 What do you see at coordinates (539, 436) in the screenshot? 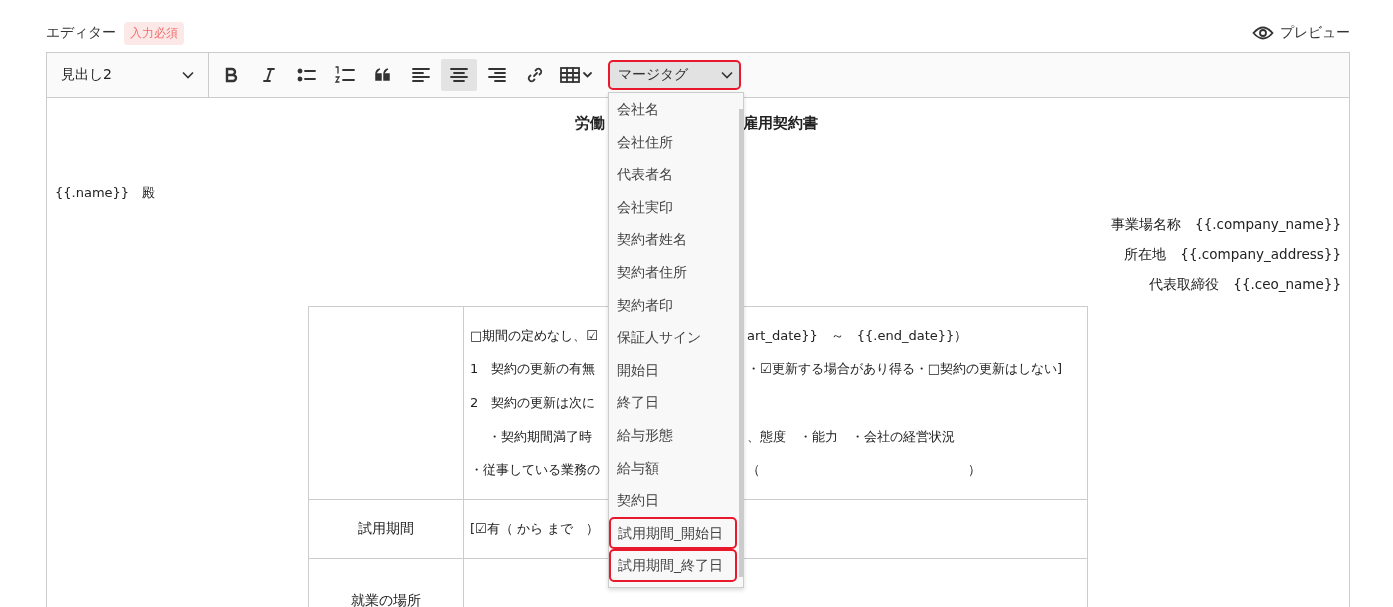
I see `table-text: ・契約期間満了時` at bounding box center [539, 436].